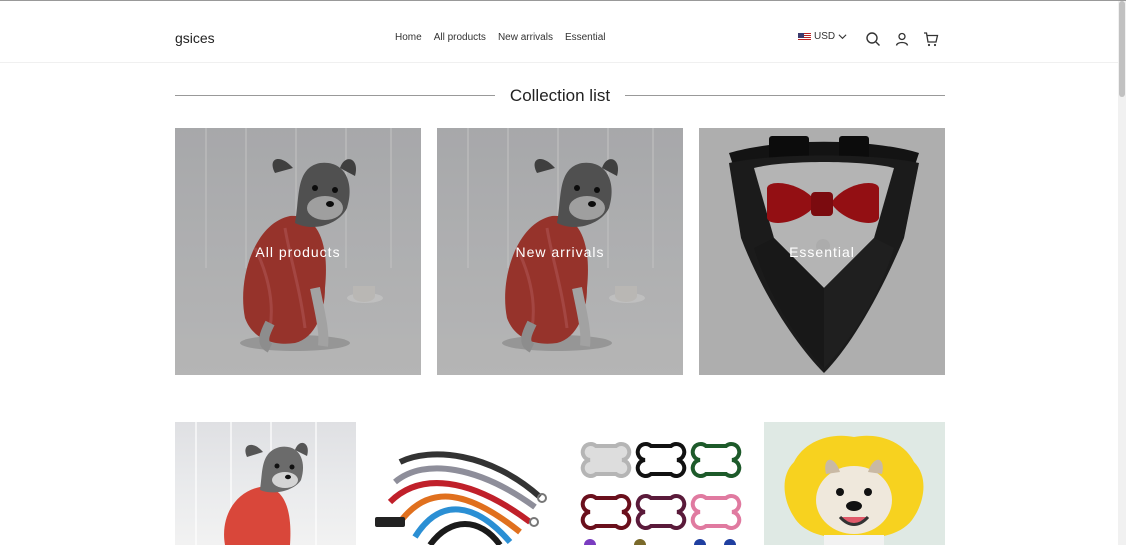 Image resolution: width=1126 pixels, height=545 pixels. What do you see at coordinates (460, 37) in the screenshot?
I see `nav-all-products: All products` at bounding box center [460, 37].